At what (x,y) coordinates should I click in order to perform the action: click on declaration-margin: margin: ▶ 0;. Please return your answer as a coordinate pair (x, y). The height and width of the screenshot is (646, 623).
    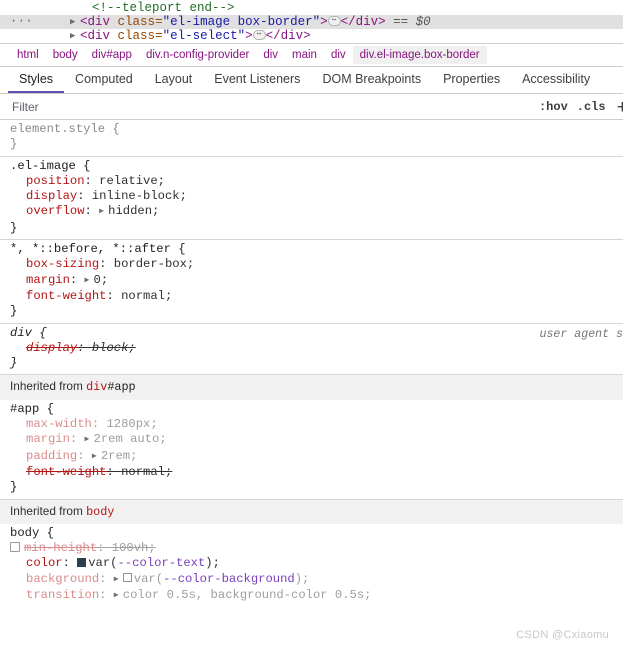
    Looking at the image, I should click on (311, 281).